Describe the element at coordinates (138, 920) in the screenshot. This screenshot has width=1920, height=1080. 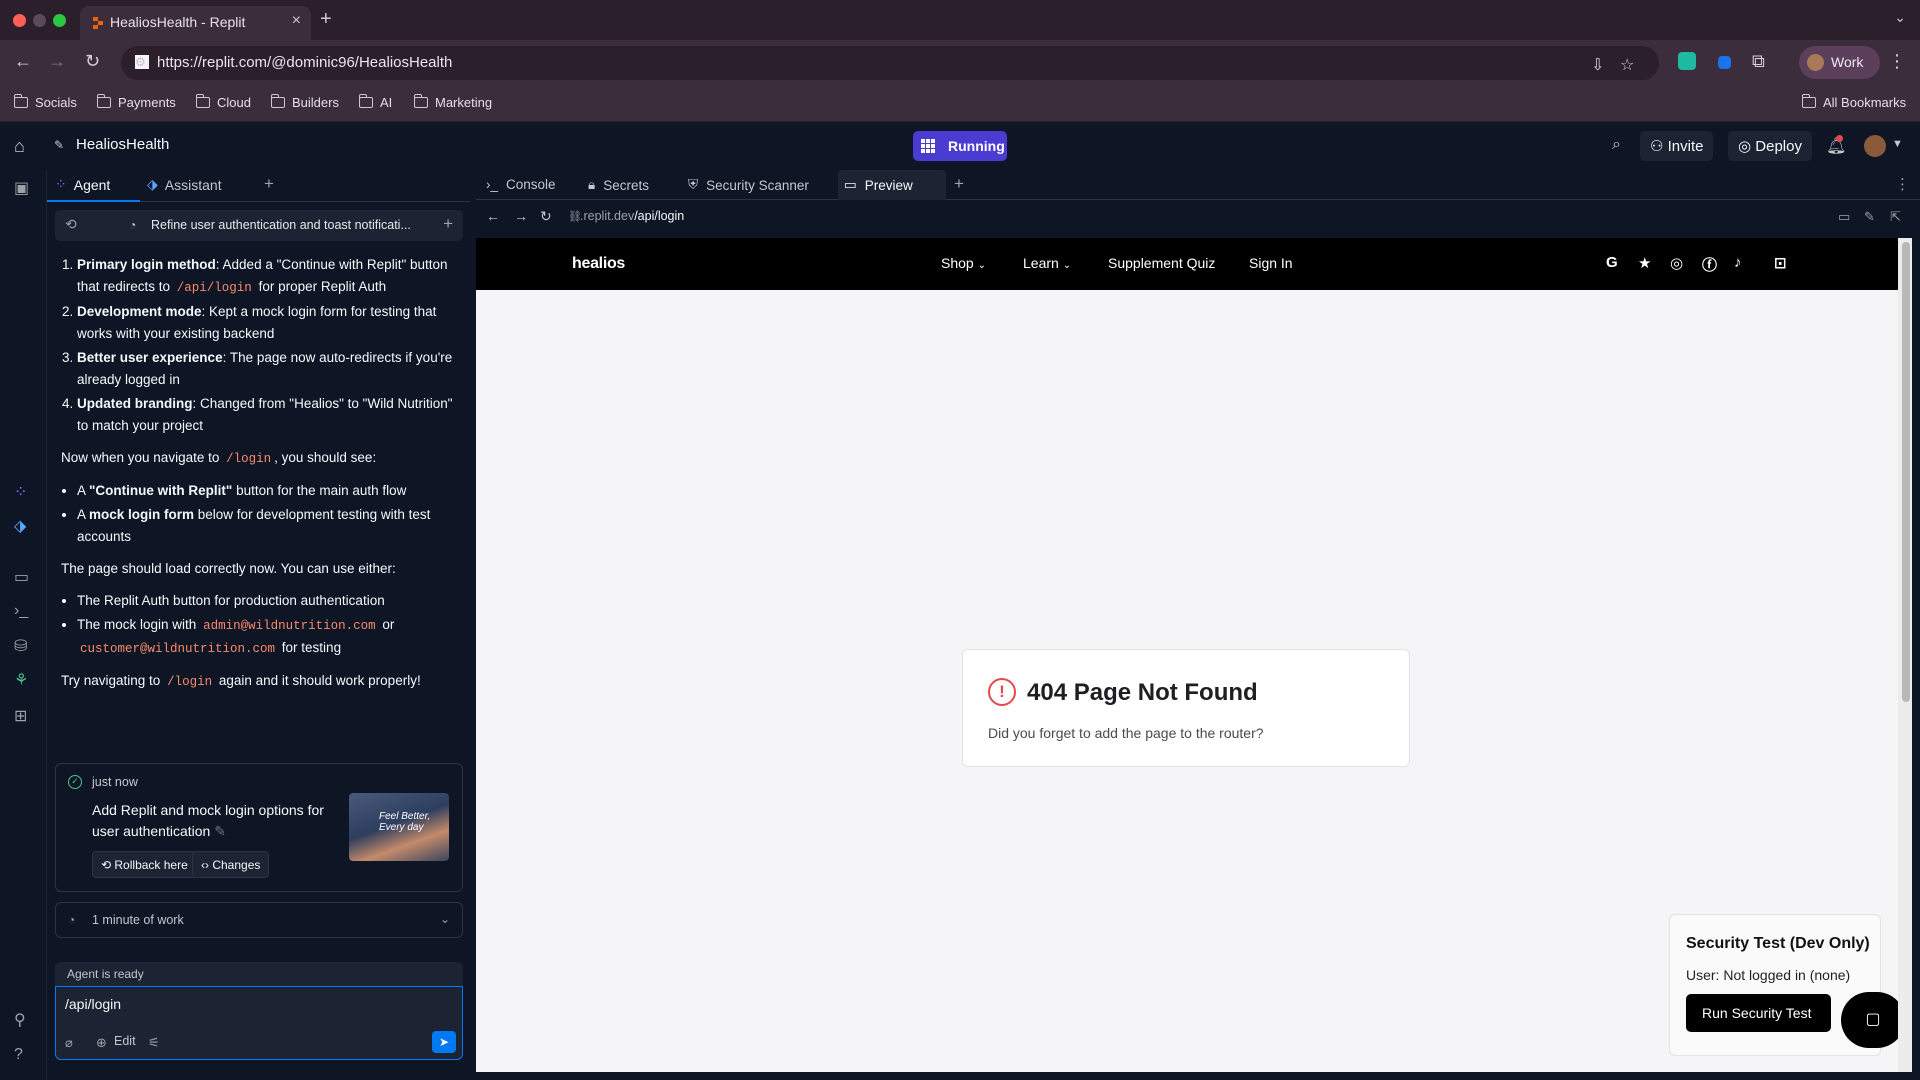
I see `work-duration-label: 1 minute of work` at that location.